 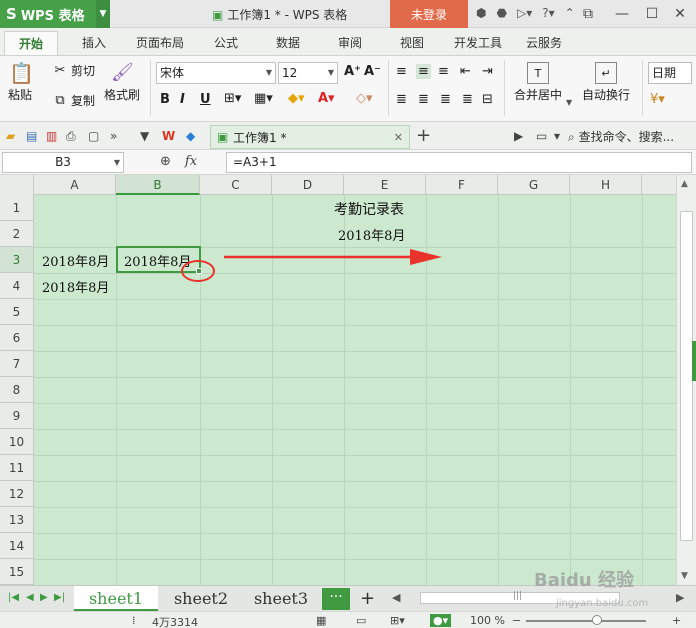 I want to click on align-right-icon: ≣, so click(x=445, y=99).